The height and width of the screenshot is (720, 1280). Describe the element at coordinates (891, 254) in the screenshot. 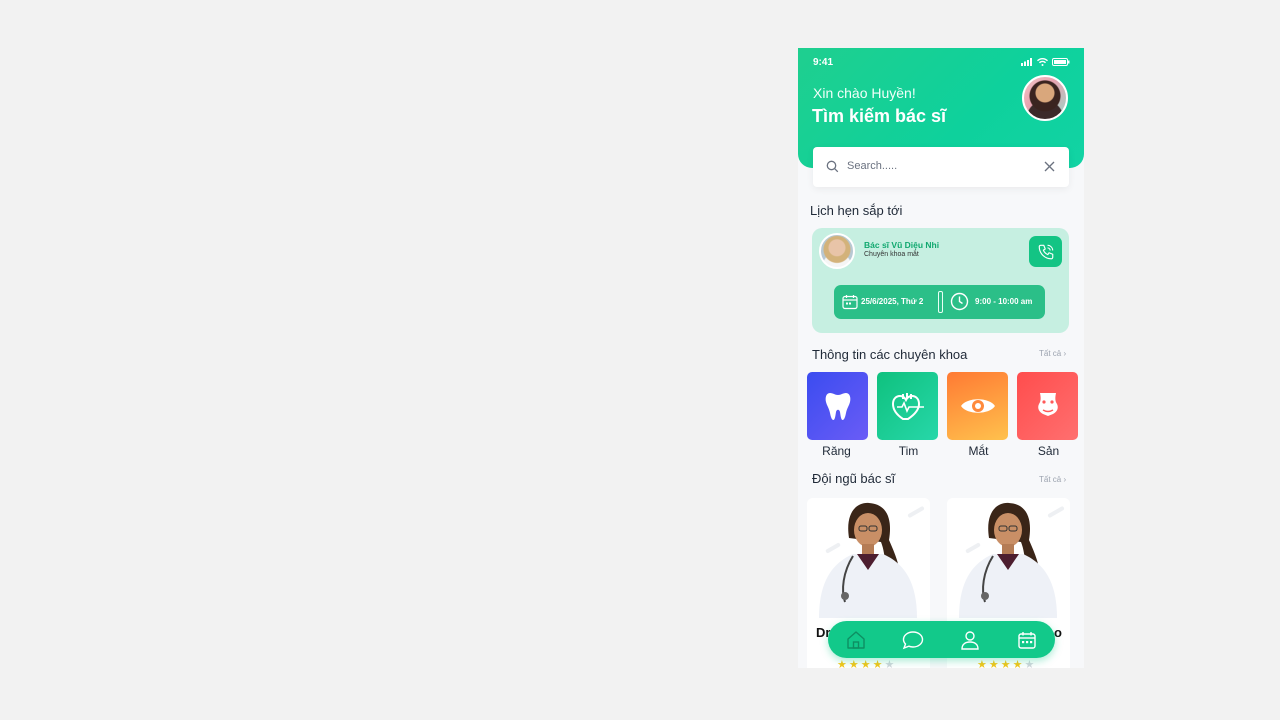

I see `doctor-specialty: Chuyên khoa mắt` at that location.